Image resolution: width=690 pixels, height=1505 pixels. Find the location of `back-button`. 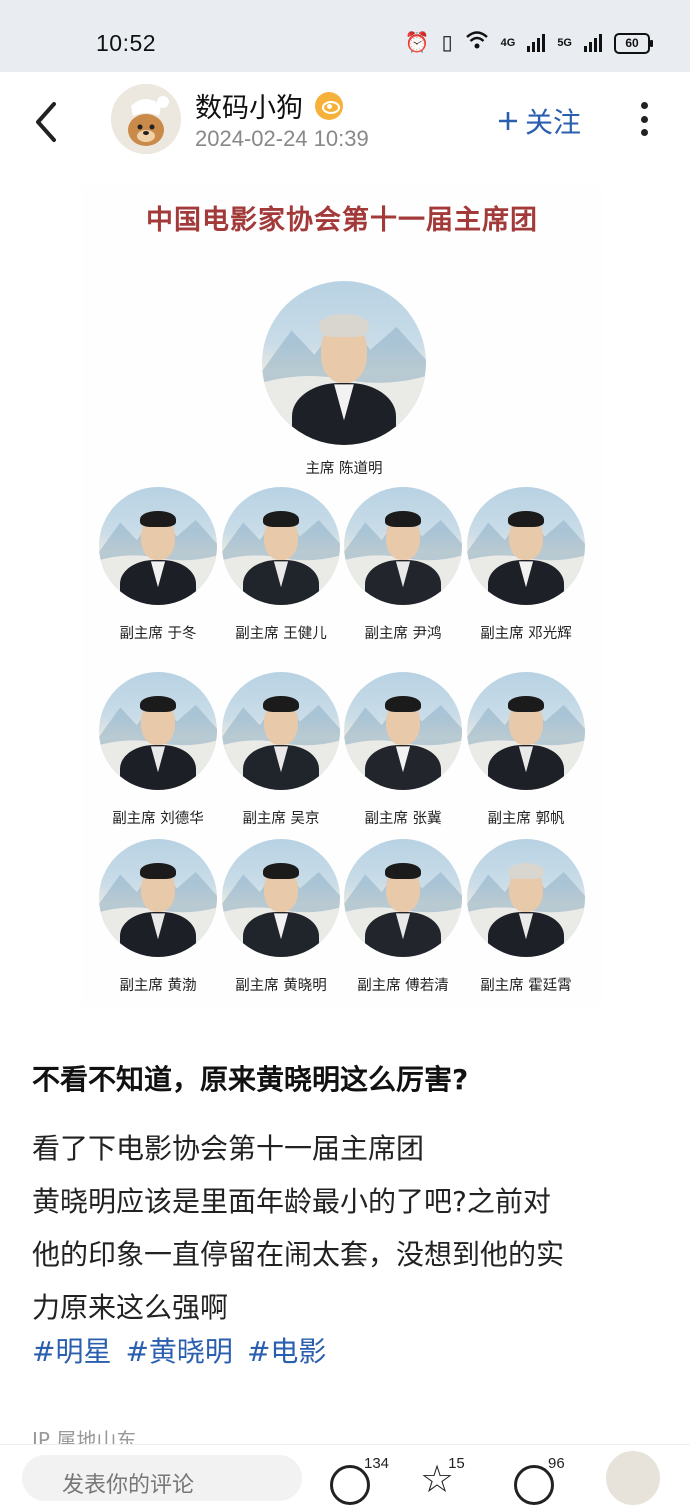

back-button is located at coordinates (47, 122).